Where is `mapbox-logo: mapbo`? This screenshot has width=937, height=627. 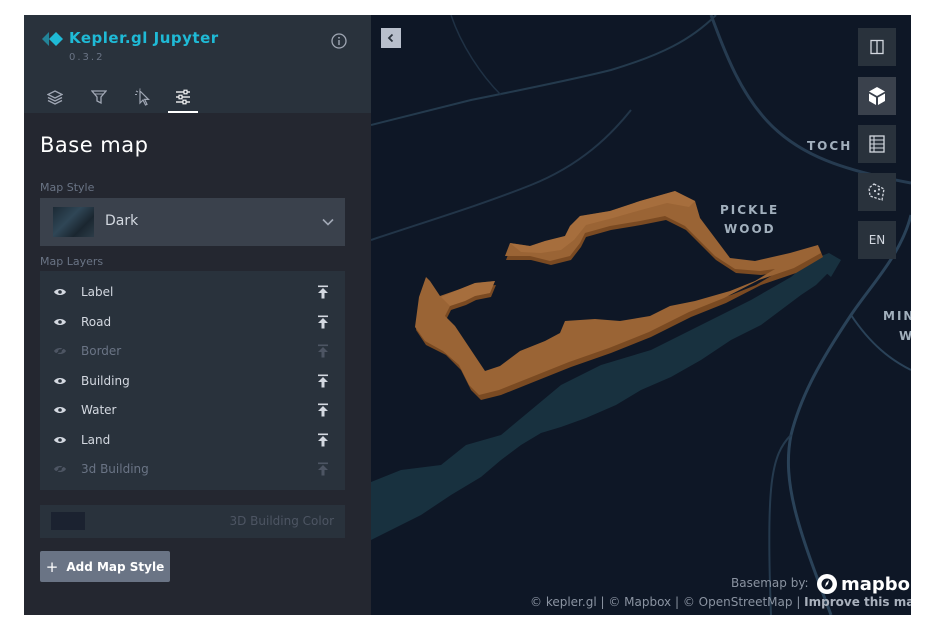 mapbox-logo: mapbo is located at coordinates (863, 584).